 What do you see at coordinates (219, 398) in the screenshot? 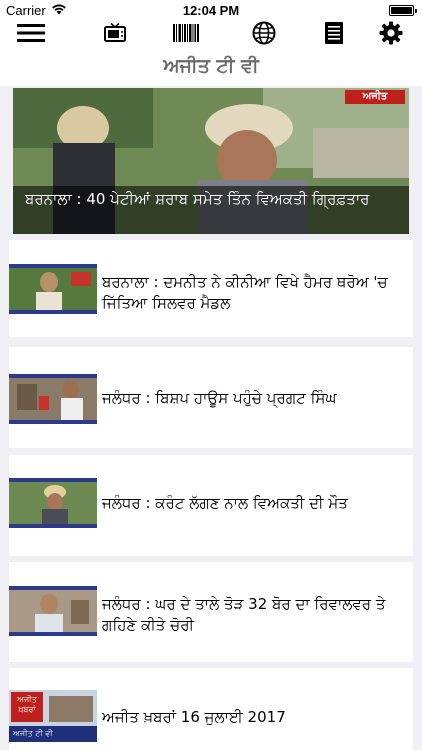
I see `news-headline: ਜਲੰਧਰ : ਬਿਸ਼ਪ ਹਾਊਸ ਪਹੁੰਚੇ ਪ੍ਰਗਟ ਸਿੰਘ` at bounding box center [219, 398].